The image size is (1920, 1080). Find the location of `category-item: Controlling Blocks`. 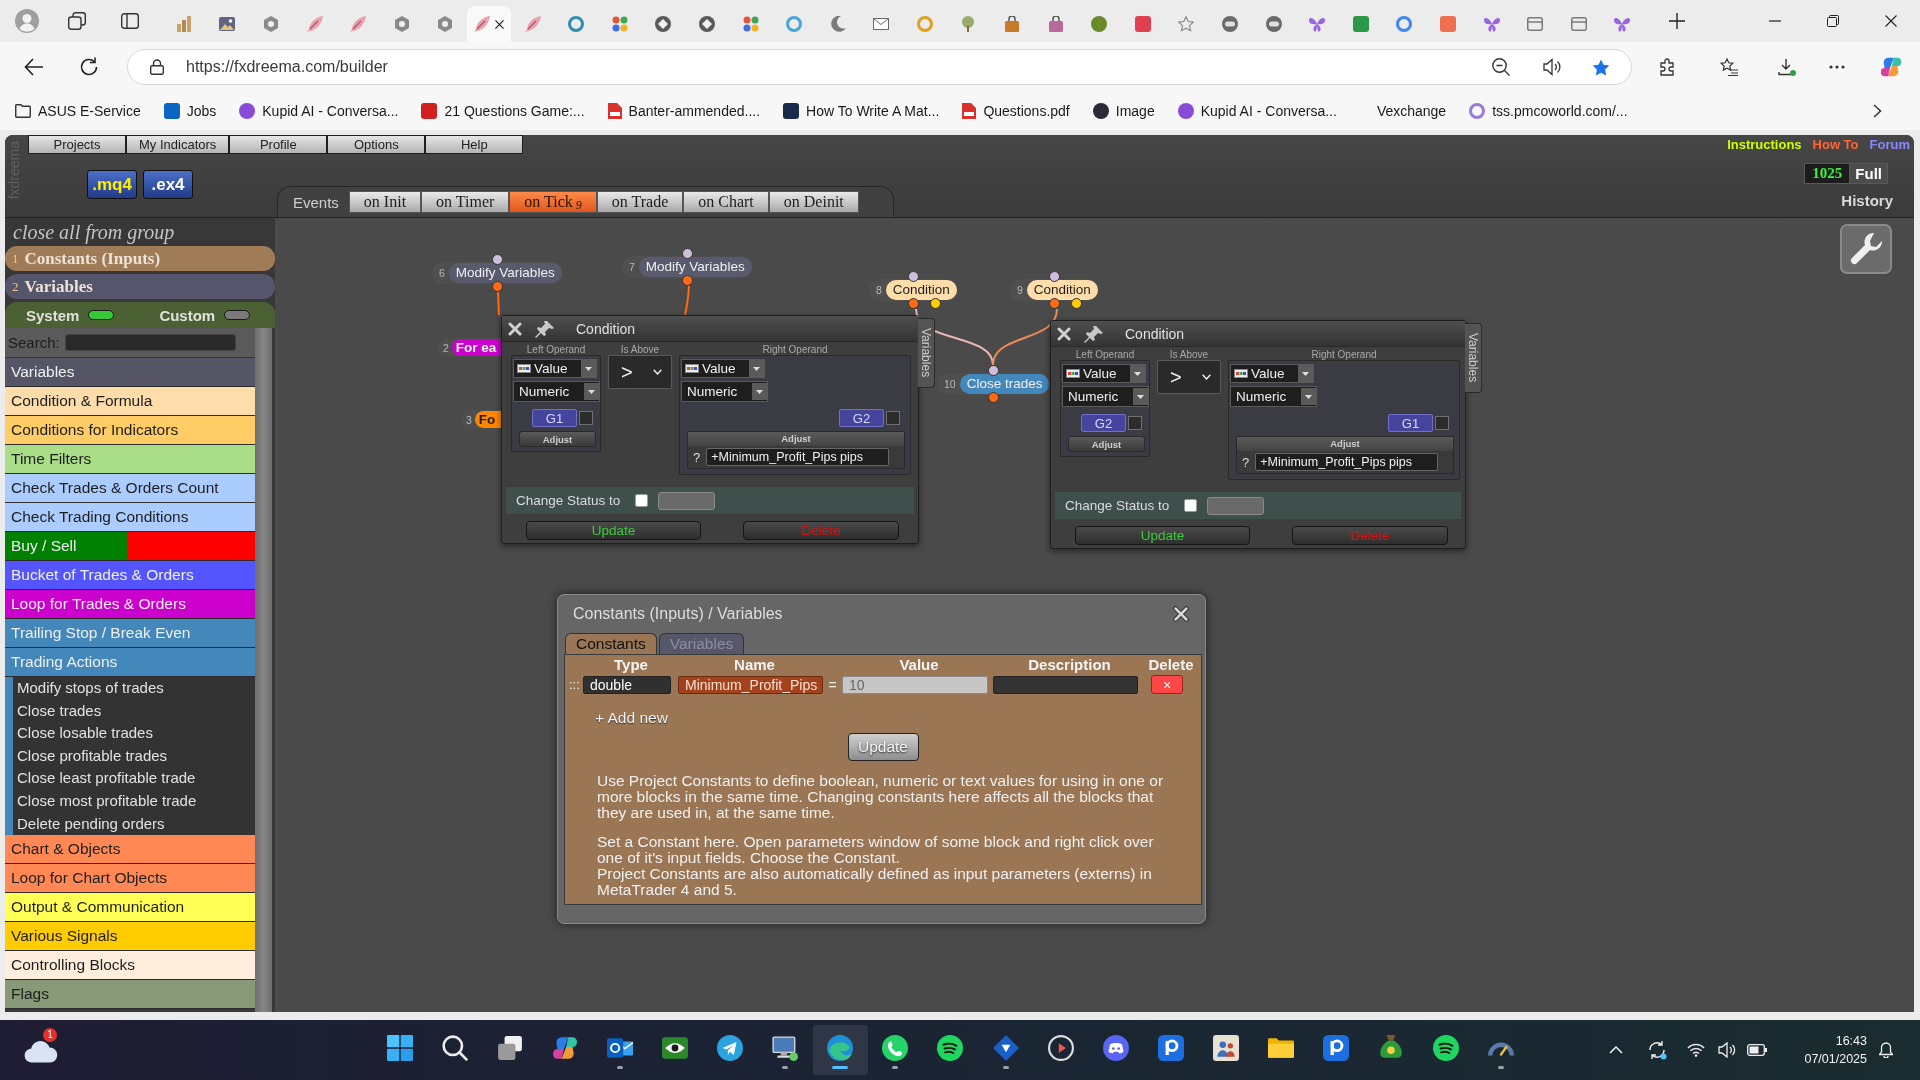

category-item: Controlling Blocks is located at coordinates (130, 966).